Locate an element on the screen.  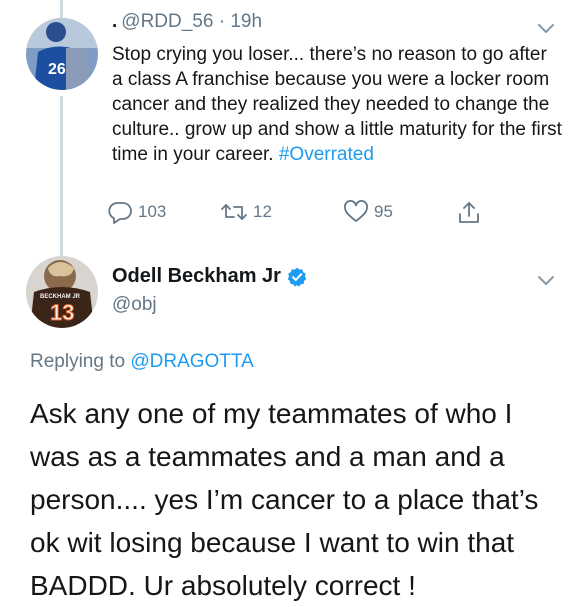
tweet2-handle: @obj is located at coordinates (134, 305).